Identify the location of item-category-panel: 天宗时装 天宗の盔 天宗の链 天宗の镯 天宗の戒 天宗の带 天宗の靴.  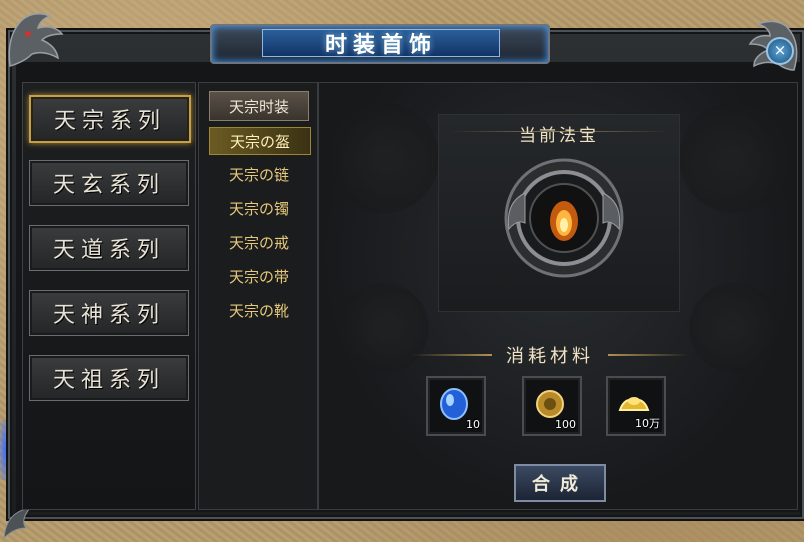
(258, 296).